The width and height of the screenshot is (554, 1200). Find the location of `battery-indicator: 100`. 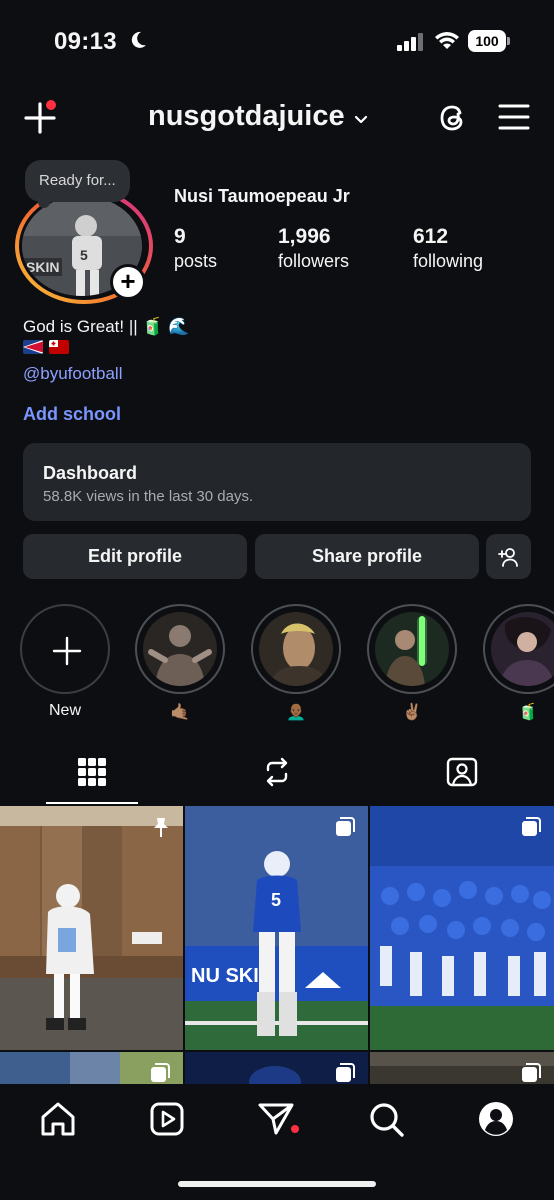

battery-indicator: 100 is located at coordinates (489, 41).